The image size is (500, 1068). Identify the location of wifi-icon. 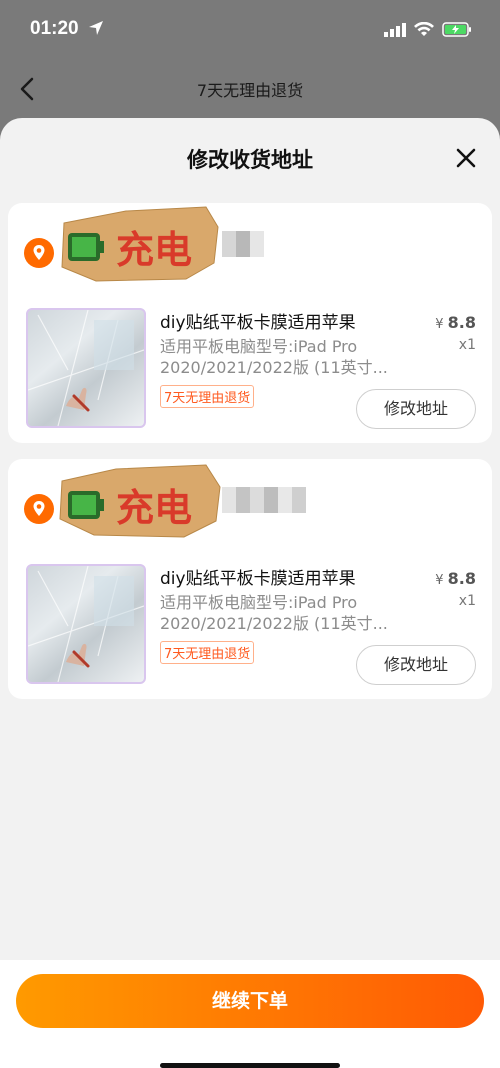
(424, 31).